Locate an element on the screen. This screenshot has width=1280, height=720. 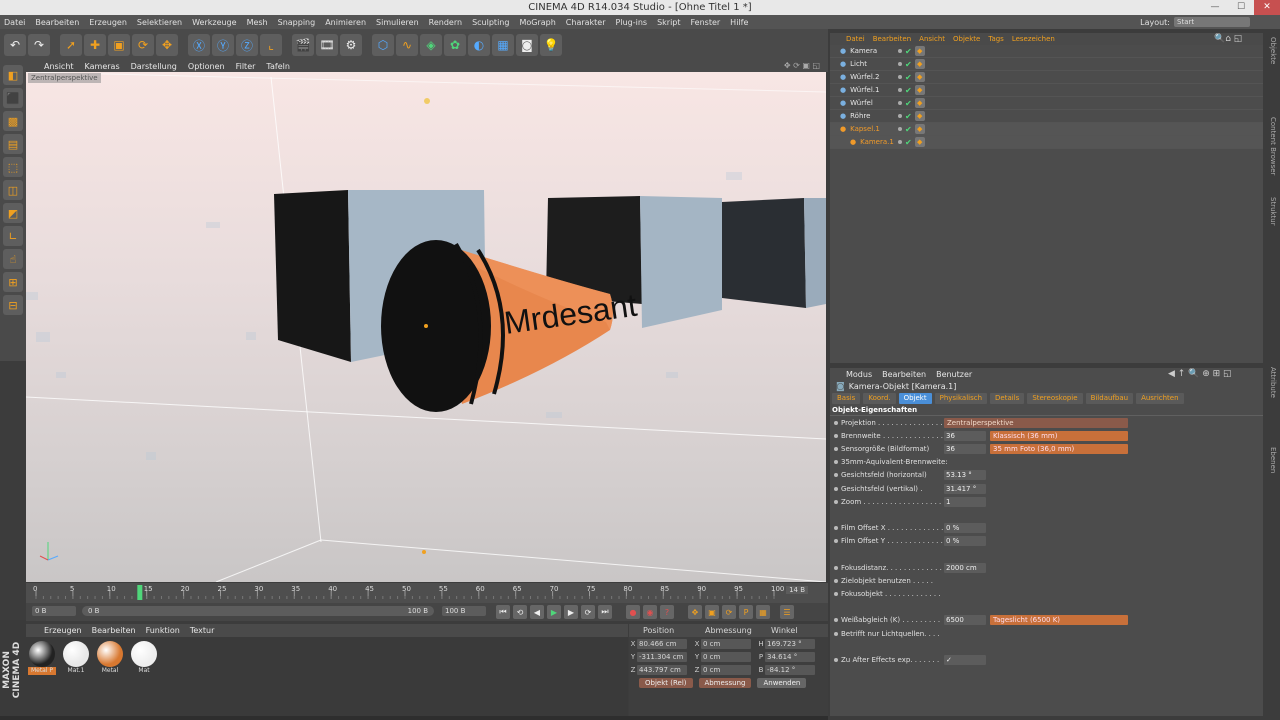
object-menu-0: Datei is located at coordinates (855, 39).